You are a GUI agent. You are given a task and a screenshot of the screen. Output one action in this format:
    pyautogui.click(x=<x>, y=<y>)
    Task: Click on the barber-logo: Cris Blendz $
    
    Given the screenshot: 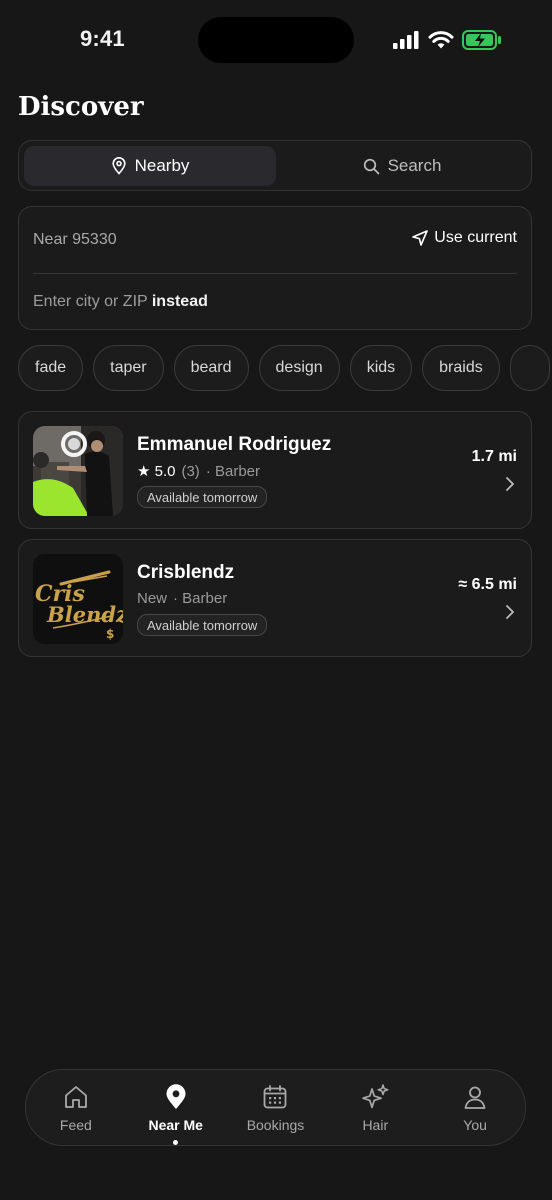 What is the action you would take?
    pyautogui.click(x=78, y=599)
    